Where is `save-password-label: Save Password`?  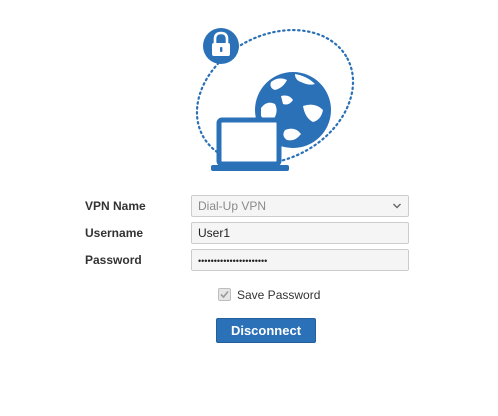
save-password-label: Save Password is located at coordinates (279, 295).